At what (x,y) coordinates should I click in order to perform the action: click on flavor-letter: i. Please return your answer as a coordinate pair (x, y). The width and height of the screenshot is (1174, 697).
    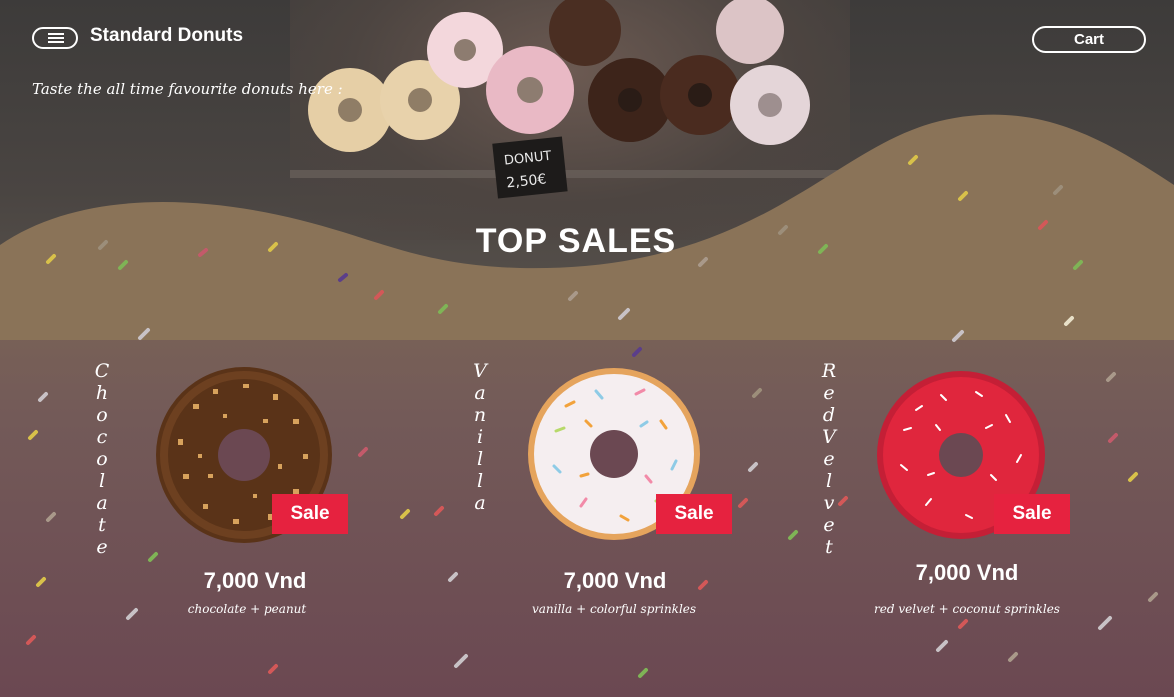
    Looking at the image, I should click on (480, 437).